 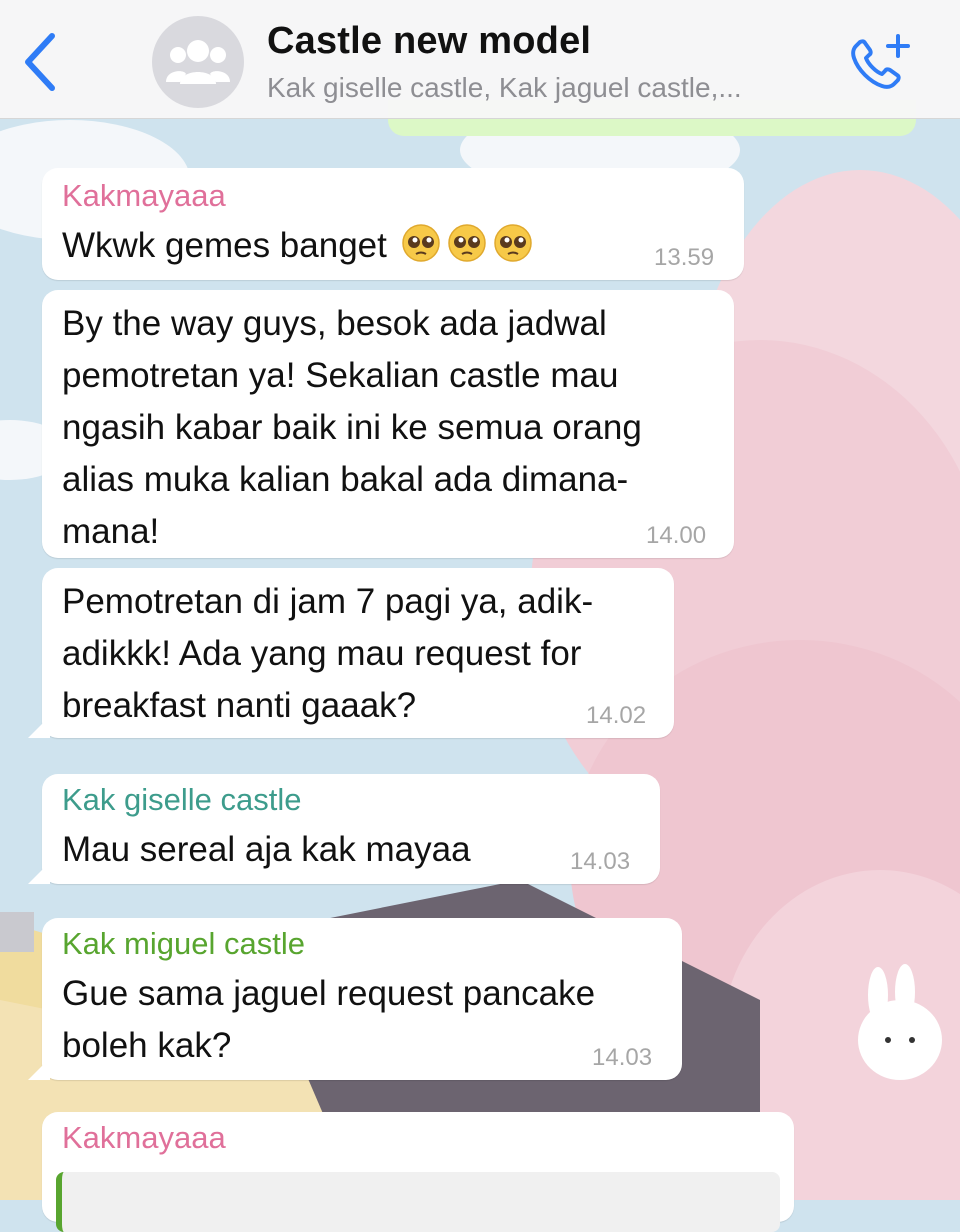 I want to click on add-call-button, so click(x=881, y=63).